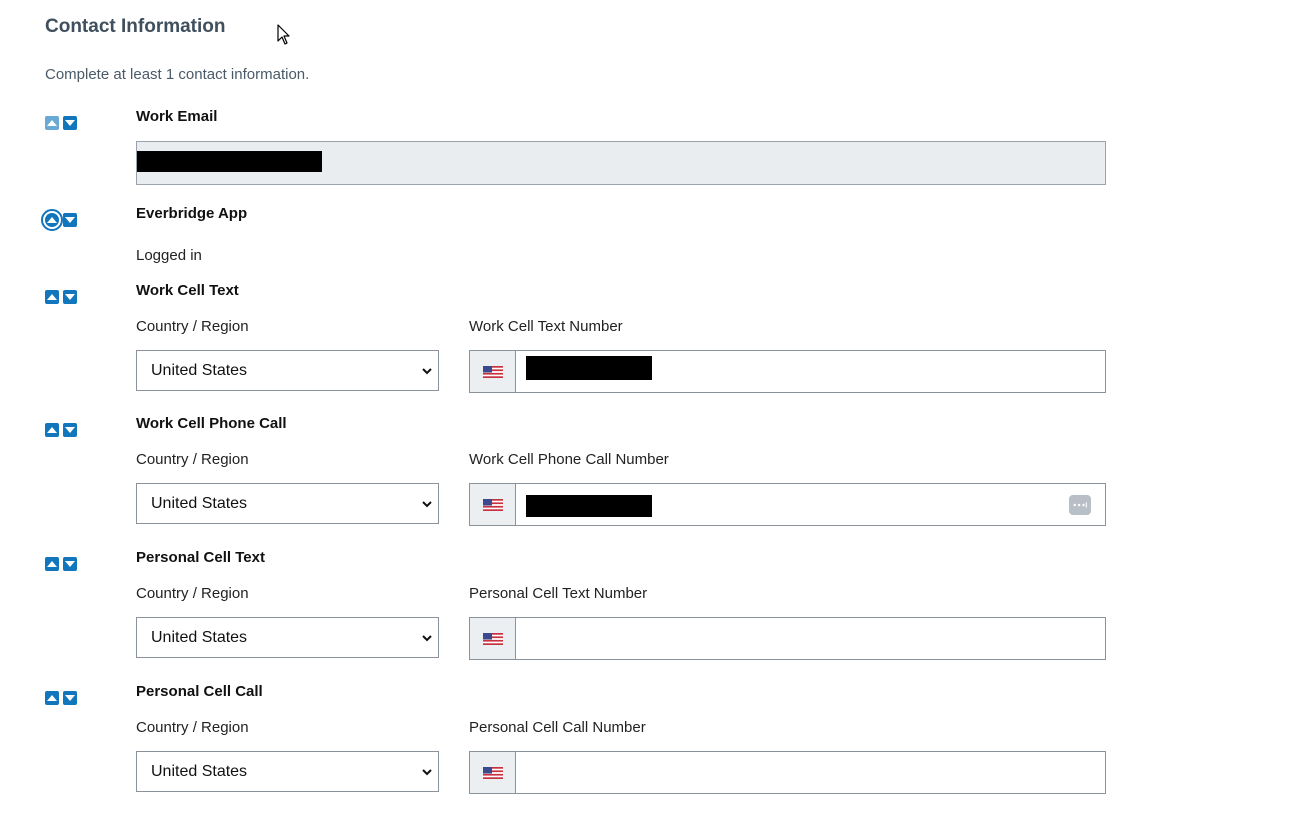  I want to click on password-manager-icon, so click(1080, 505).